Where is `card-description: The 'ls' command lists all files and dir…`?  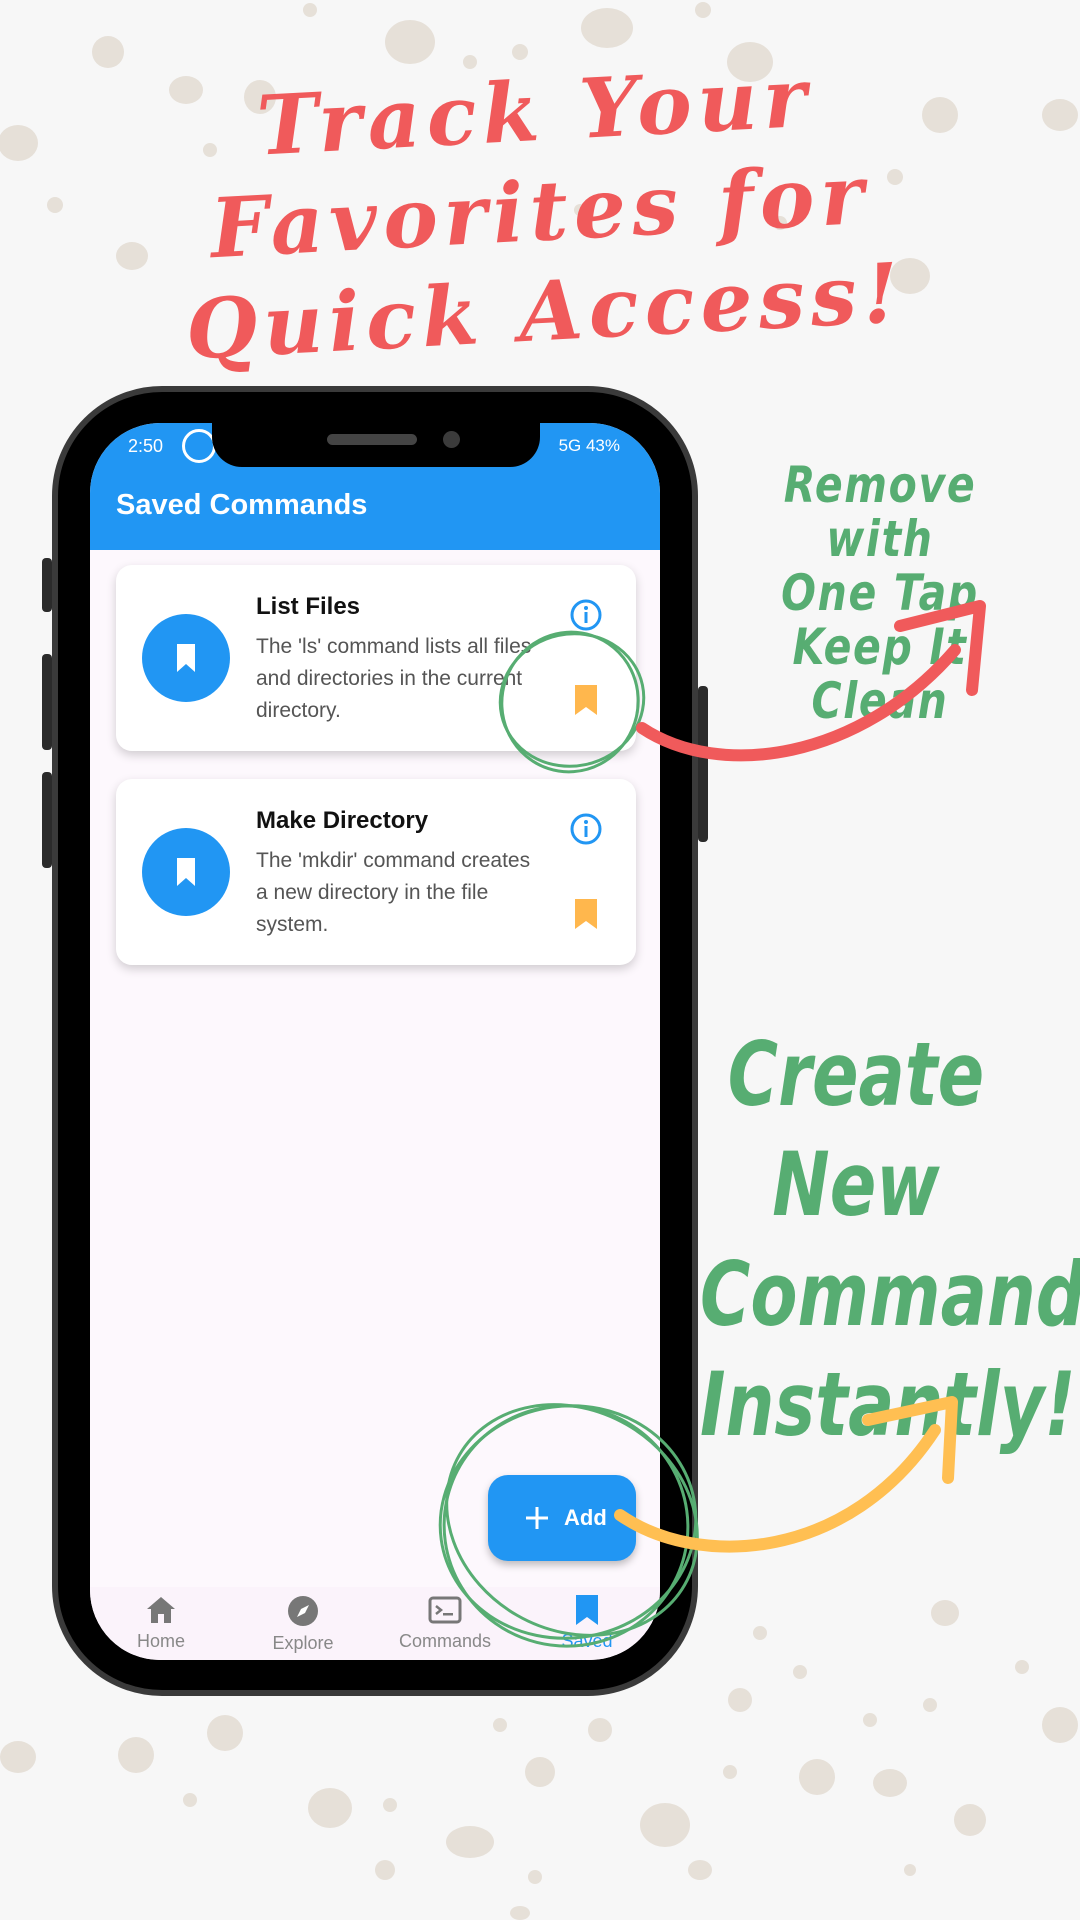 card-description: The 'ls' command lists all files and dir… is located at coordinates (394, 678).